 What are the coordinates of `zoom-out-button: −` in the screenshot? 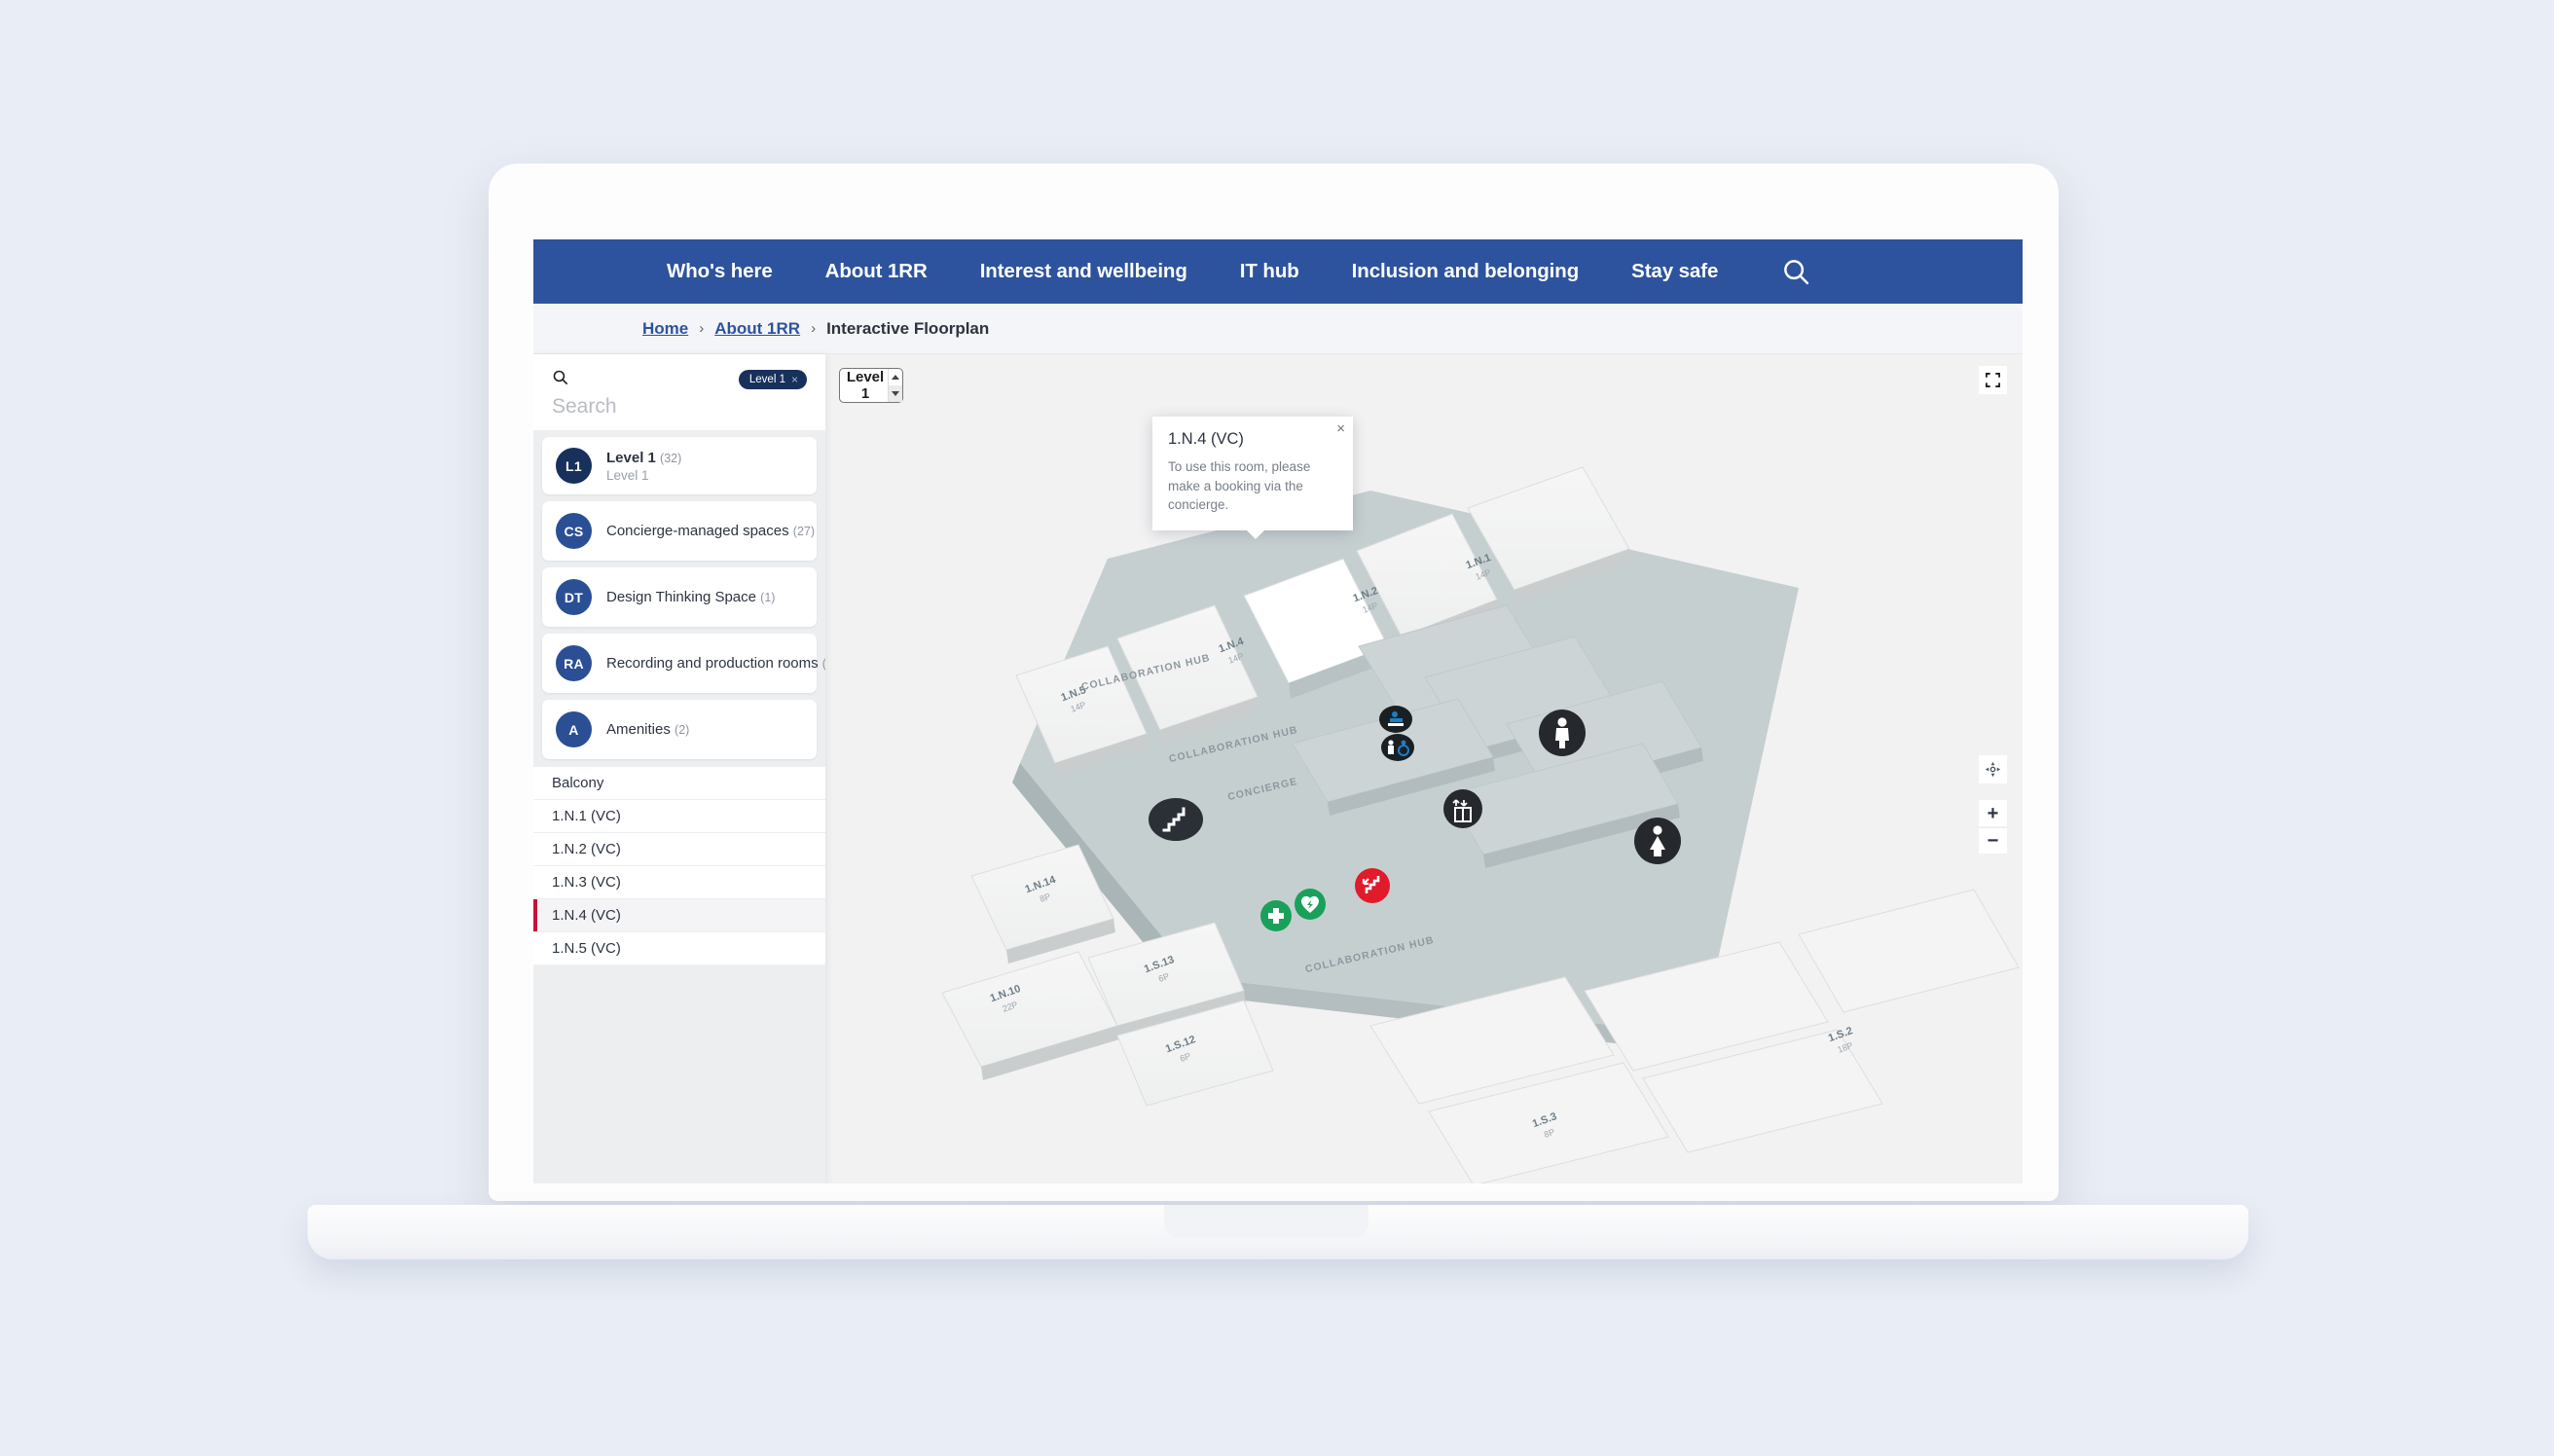 It's located at (1993, 840).